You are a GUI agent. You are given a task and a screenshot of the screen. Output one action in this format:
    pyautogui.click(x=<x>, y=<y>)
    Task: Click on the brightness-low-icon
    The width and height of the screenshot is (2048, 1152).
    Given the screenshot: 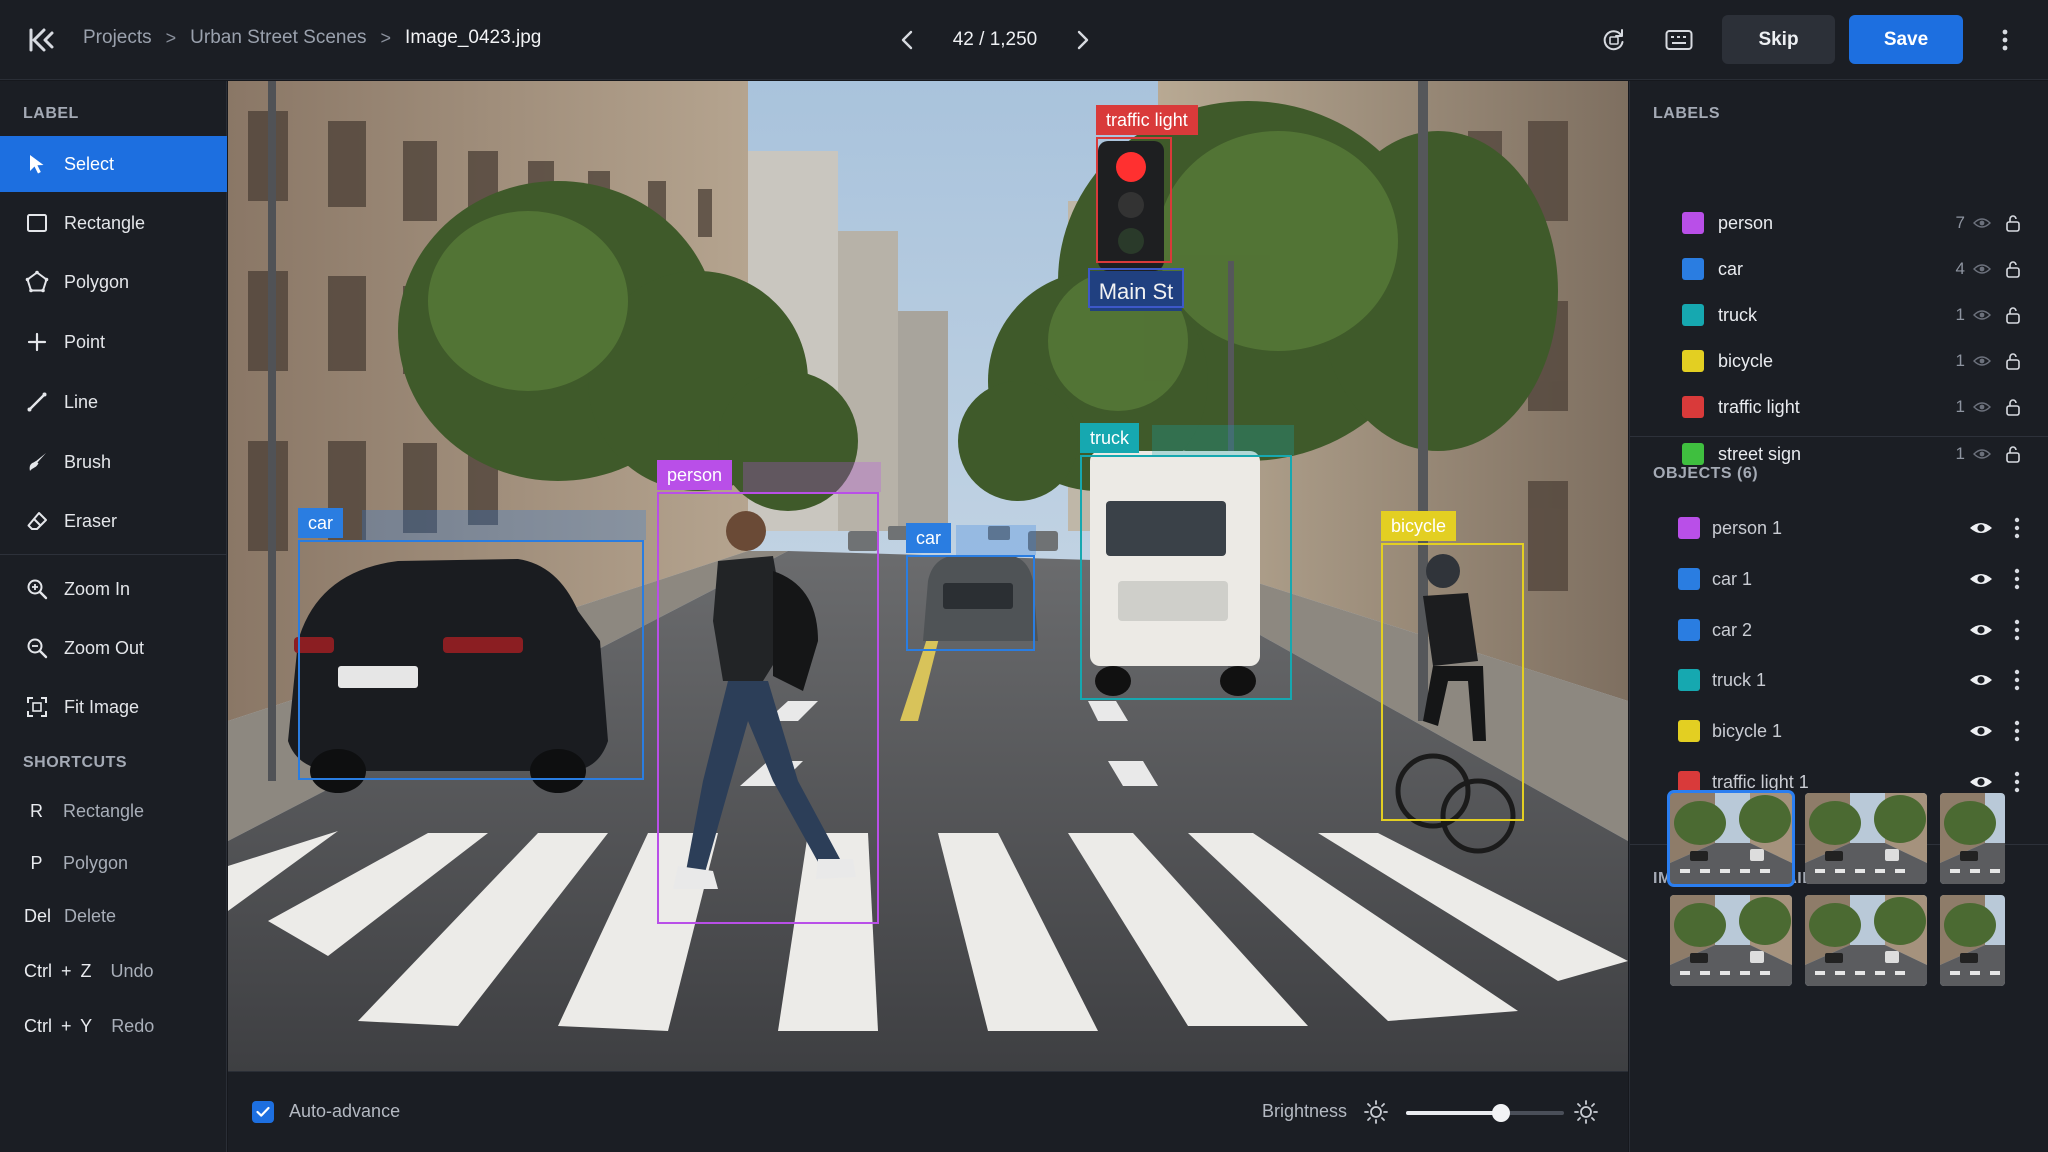 What is the action you would take?
    pyautogui.click(x=1376, y=1112)
    